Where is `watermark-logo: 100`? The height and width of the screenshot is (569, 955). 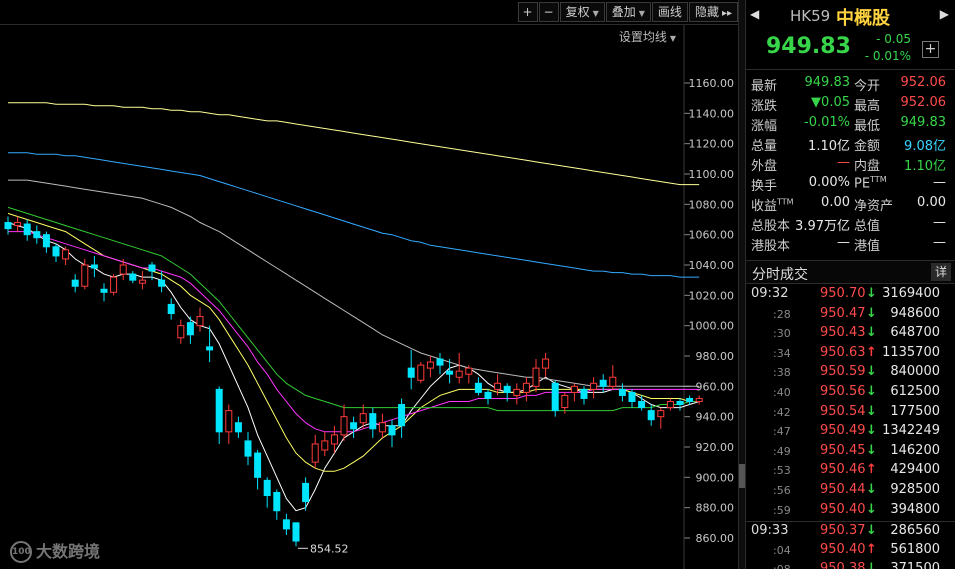 watermark-logo: 100 is located at coordinates (21, 552).